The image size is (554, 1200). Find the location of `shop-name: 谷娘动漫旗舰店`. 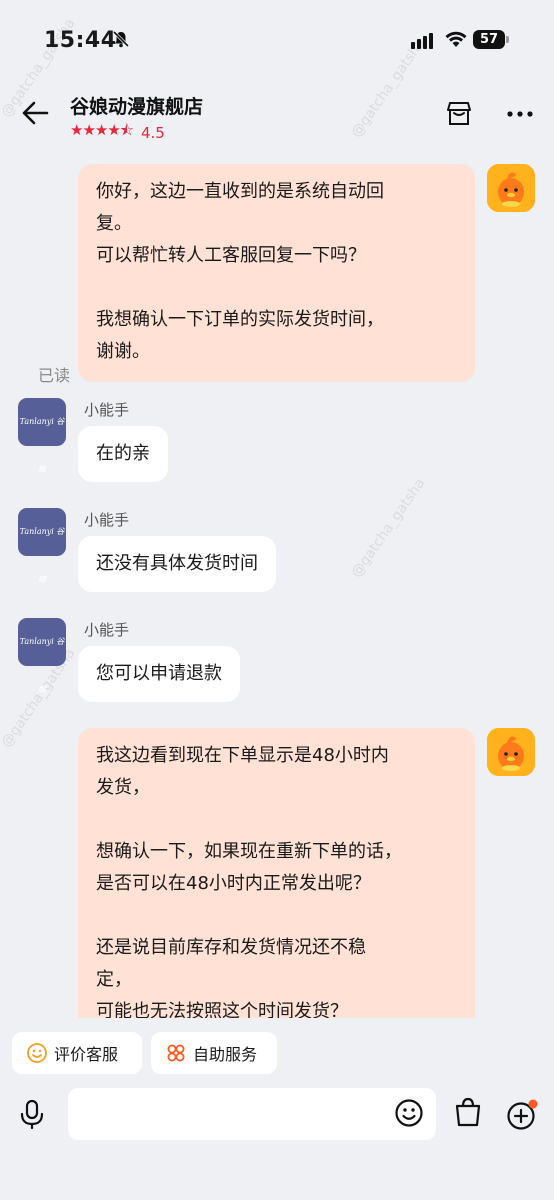

shop-name: 谷娘动漫旗舰店 is located at coordinates (136, 105).